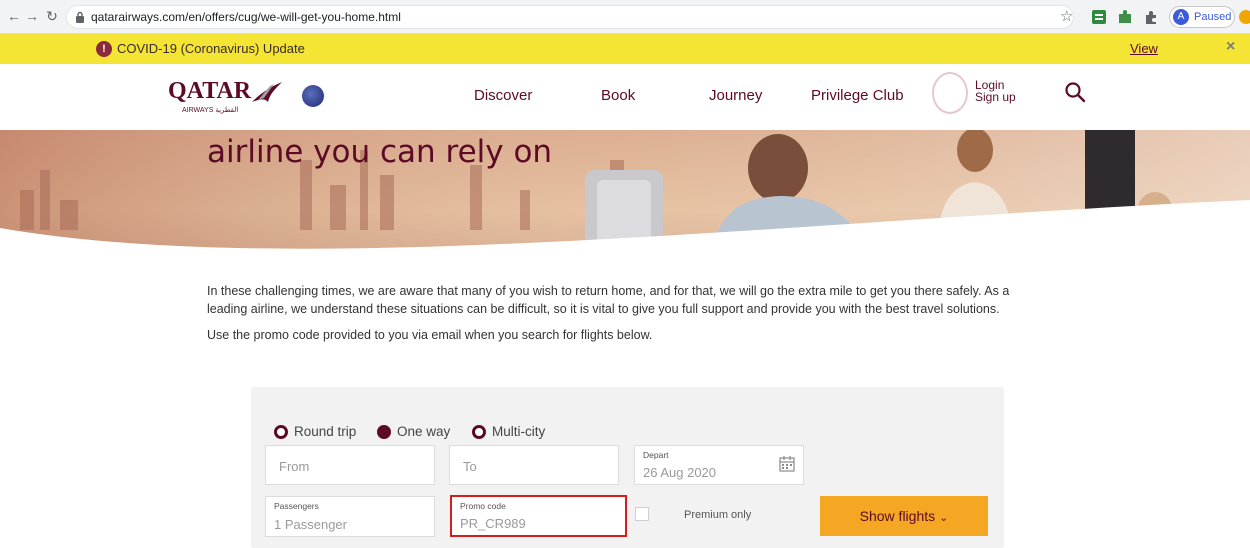 The width and height of the screenshot is (1250, 548). What do you see at coordinates (479, 432) in the screenshot?
I see `radio-multi-city` at bounding box center [479, 432].